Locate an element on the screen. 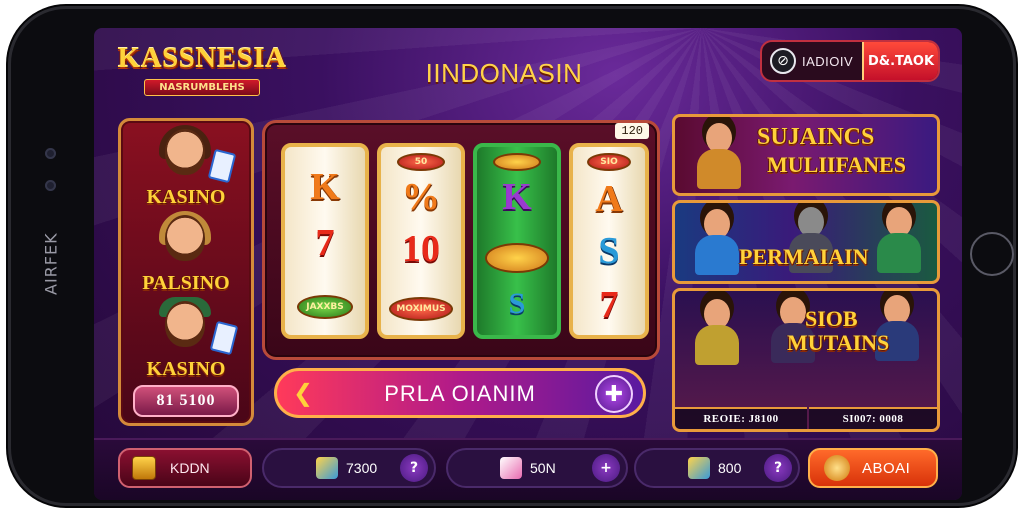  promo-banner-3: SIOB MUTAINS REOIE: J8100 SI007: 0008 is located at coordinates (806, 360).